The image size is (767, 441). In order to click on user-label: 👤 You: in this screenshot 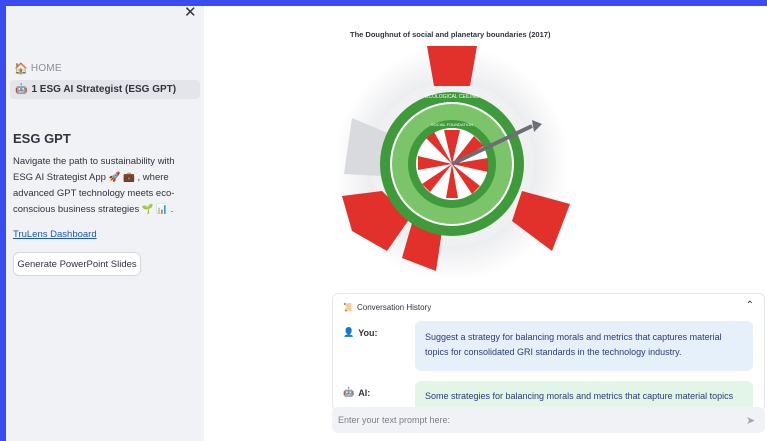, I will do `click(360, 332)`.